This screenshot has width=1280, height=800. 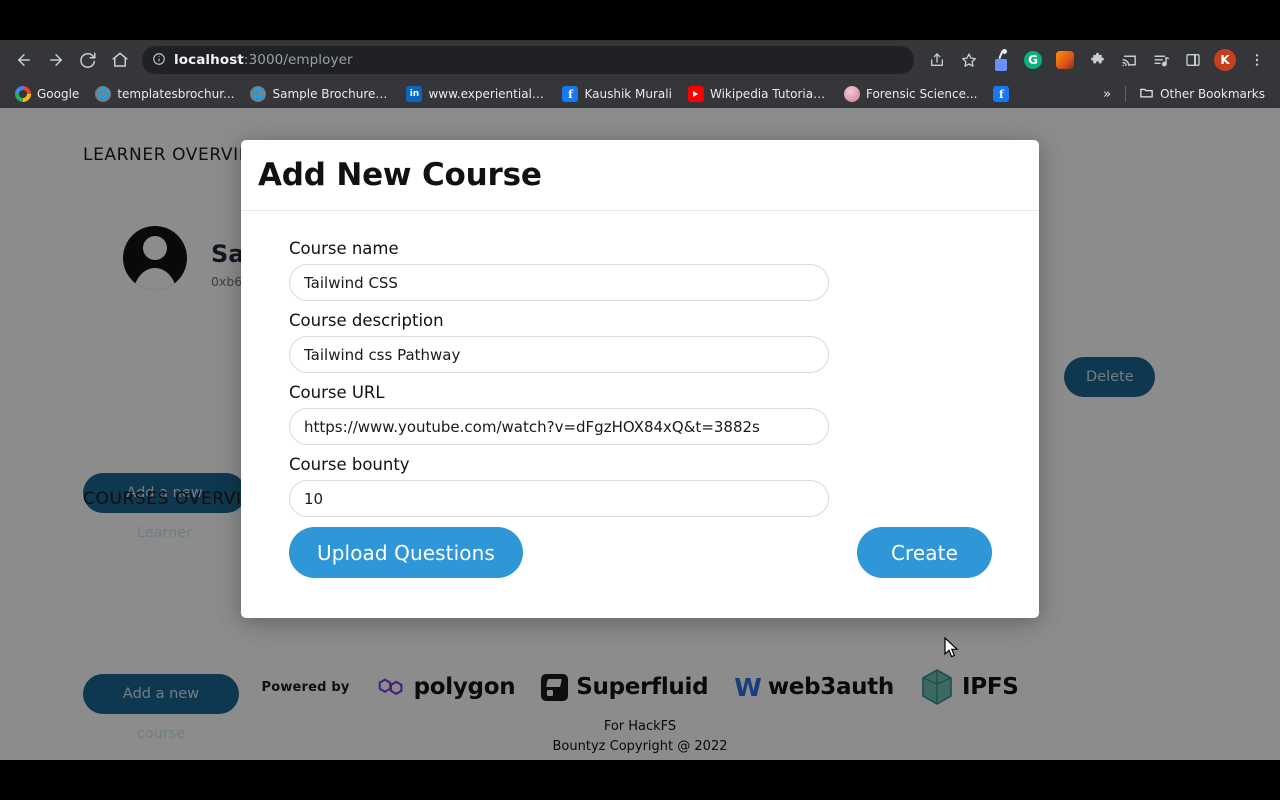 What do you see at coordinates (88, 60) in the screenshot?
I see `reload-button` at bounding box center [88, 60].